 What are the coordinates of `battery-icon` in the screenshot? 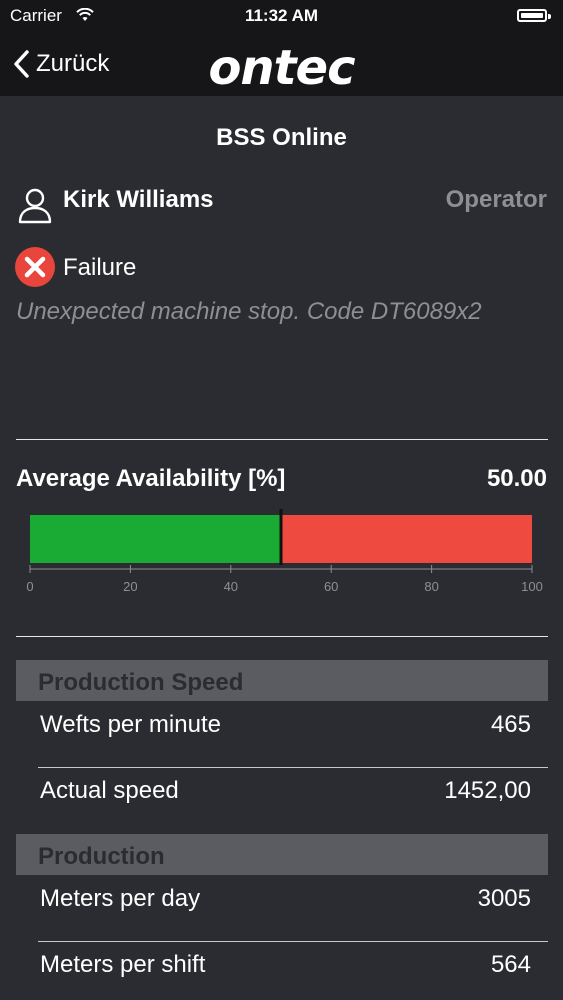 It's located at (534, 15).